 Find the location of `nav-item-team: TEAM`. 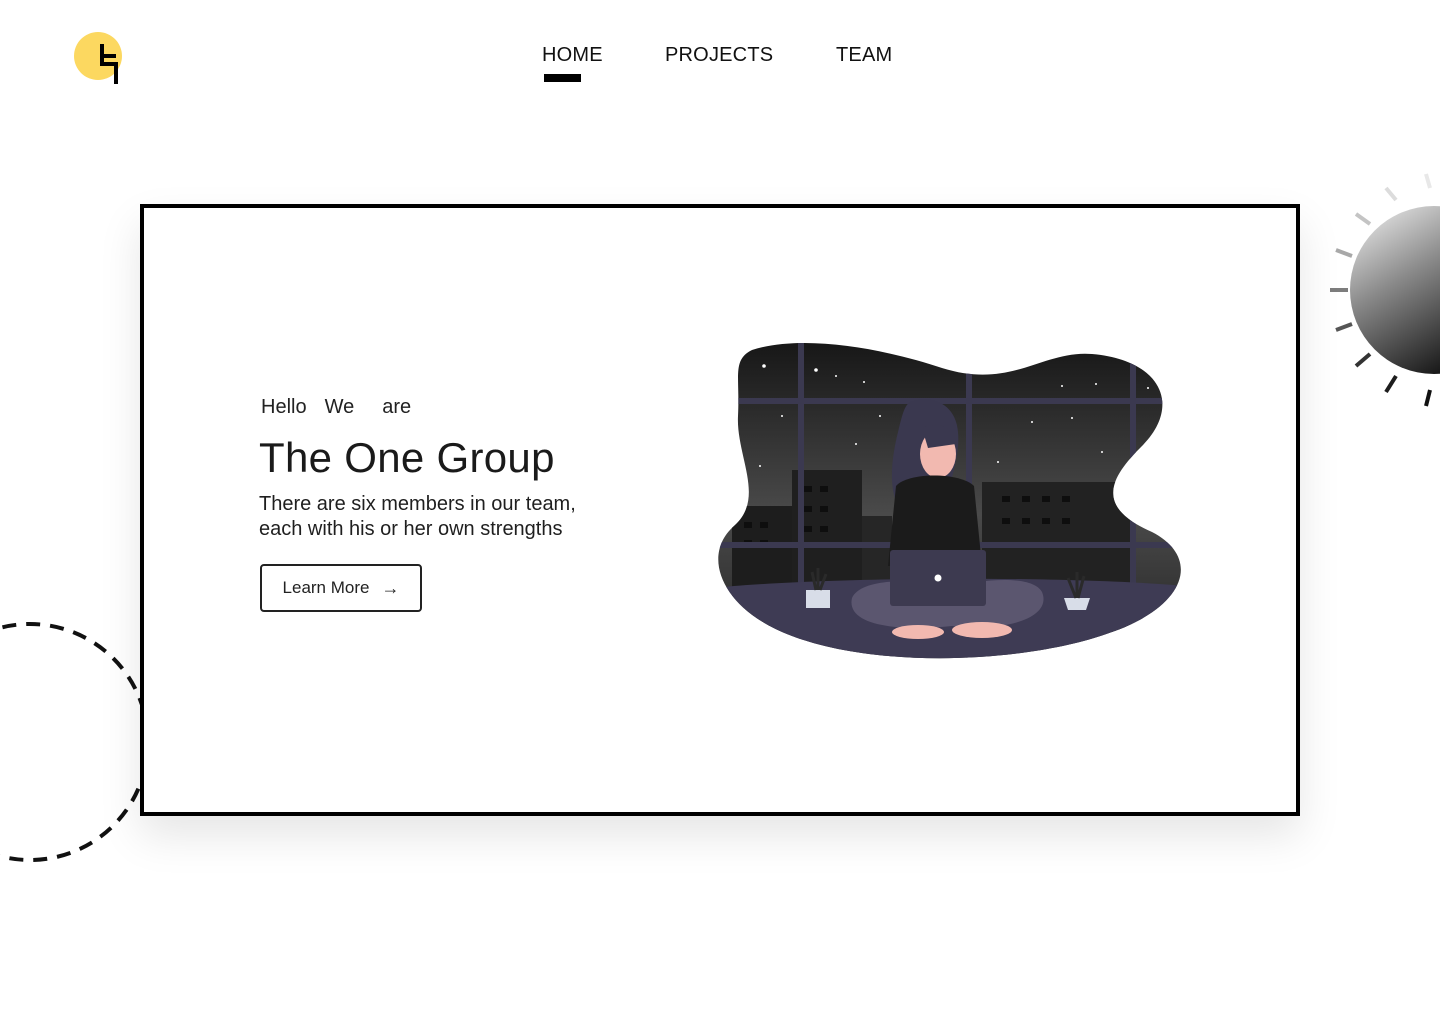

nav-item-team: TEAM is located at coordinates (864, 55).